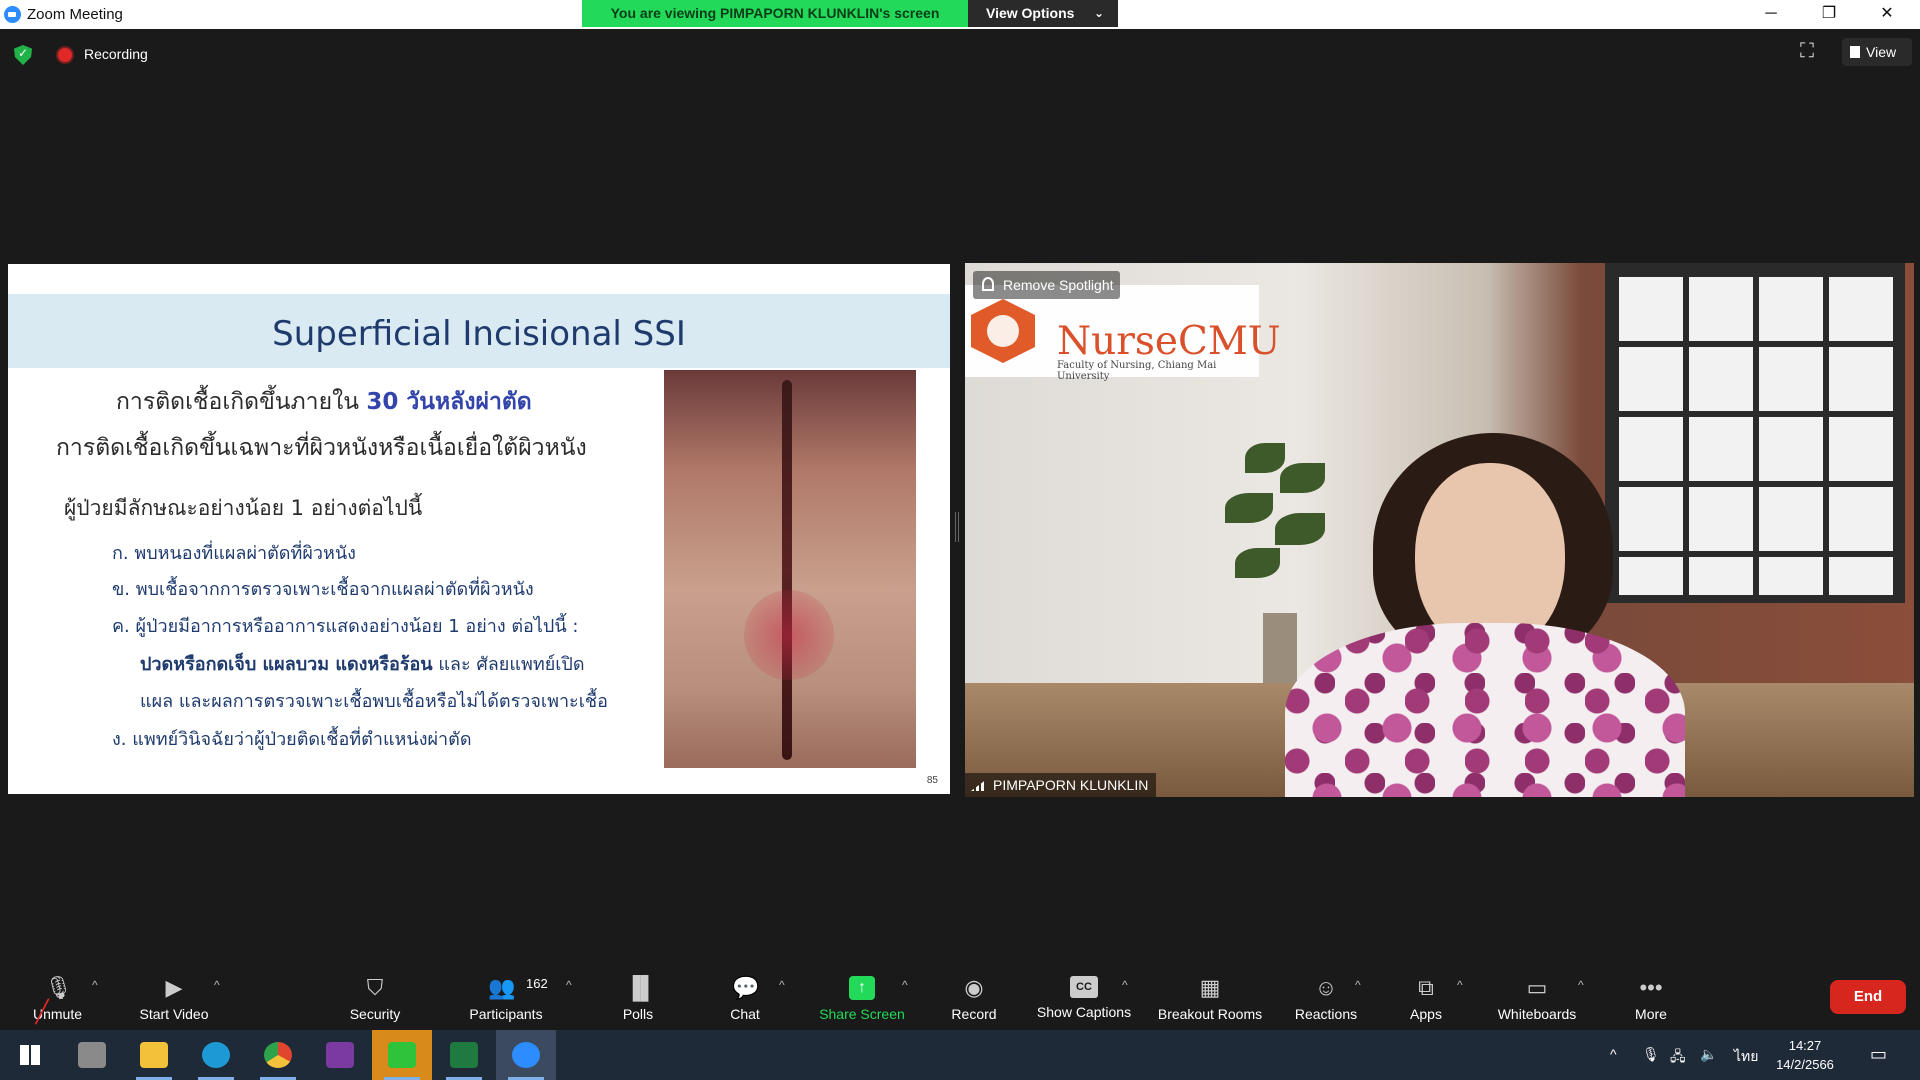  What do you see at coordinates (1030, 13) in the screenshot?
I see `view-options-label: View Options` at bounding box center [1030, 13].